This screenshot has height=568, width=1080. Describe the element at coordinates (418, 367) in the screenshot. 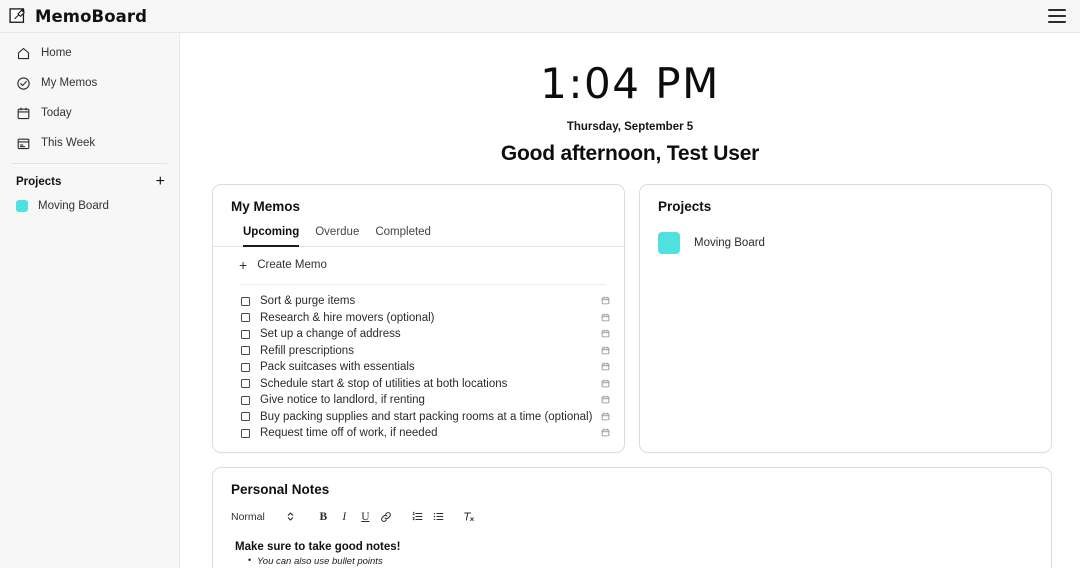

I see `memo-task-row: Pack suitcases with essentials` at that location.